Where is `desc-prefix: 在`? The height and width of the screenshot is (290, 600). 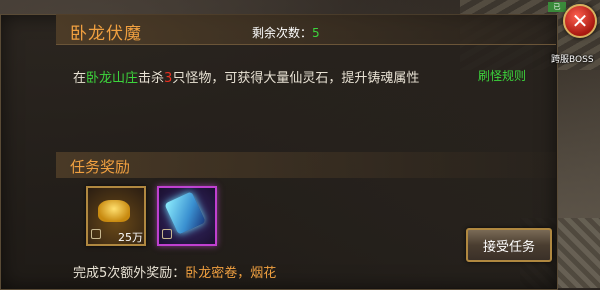
desc-prefix: 在 is located at coordinates (80, 78).